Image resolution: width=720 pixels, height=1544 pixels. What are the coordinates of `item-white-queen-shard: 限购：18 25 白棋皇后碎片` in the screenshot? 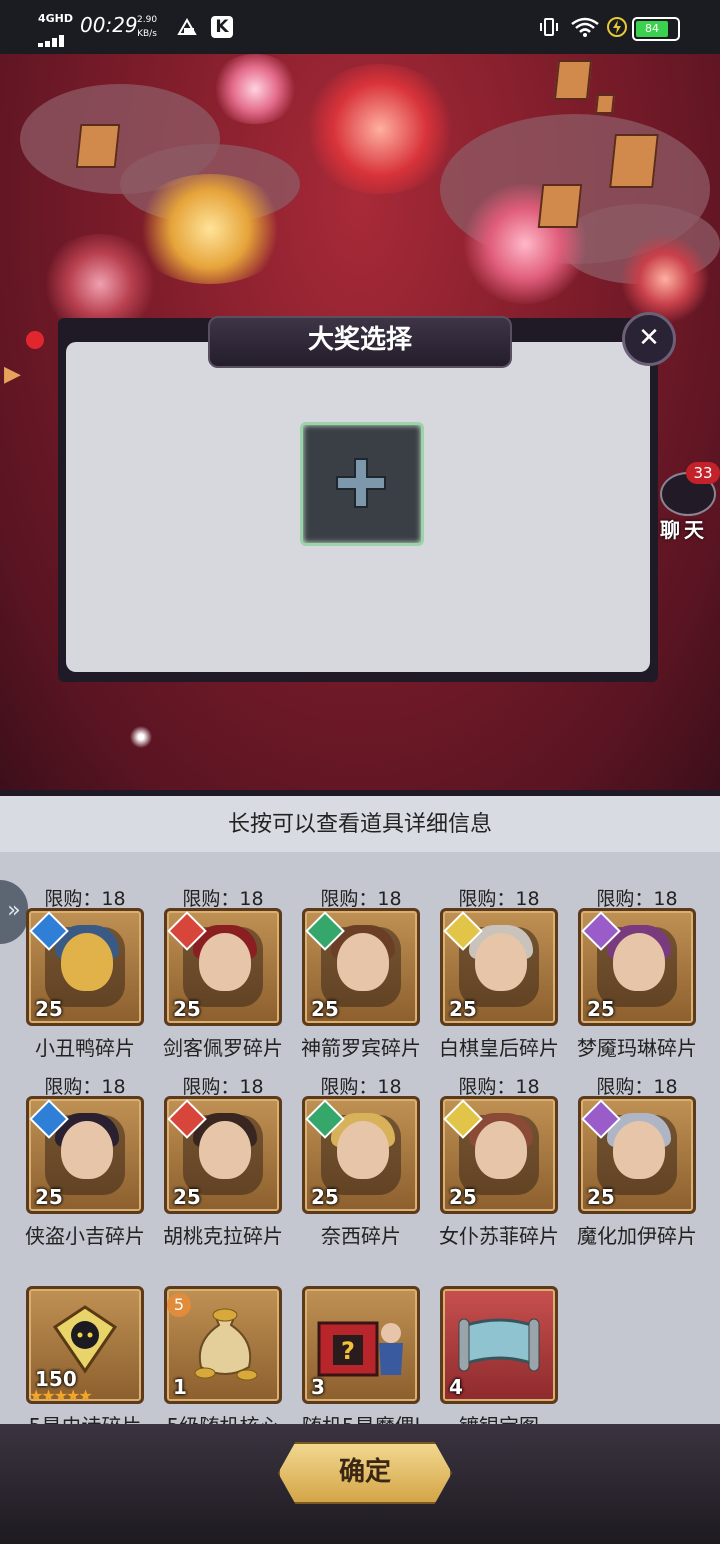 It's located at (499, 972).